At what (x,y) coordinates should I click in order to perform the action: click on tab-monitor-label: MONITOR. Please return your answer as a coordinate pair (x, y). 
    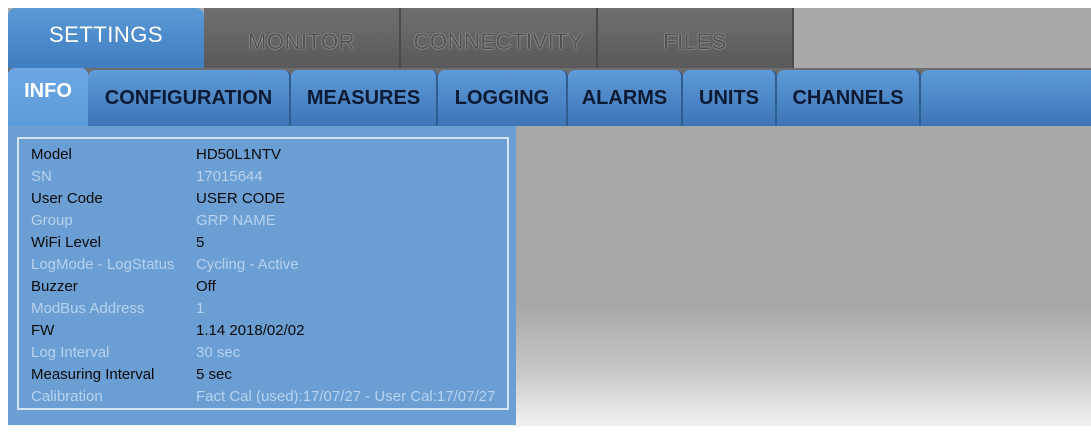
    Looking at the image, I should click on (301, 41).